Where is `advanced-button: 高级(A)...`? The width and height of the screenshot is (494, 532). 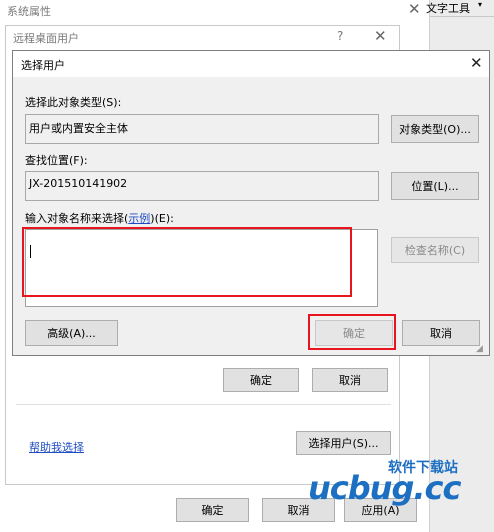 advanced-button: 高级(A)... is located at coordinates (71, 333).